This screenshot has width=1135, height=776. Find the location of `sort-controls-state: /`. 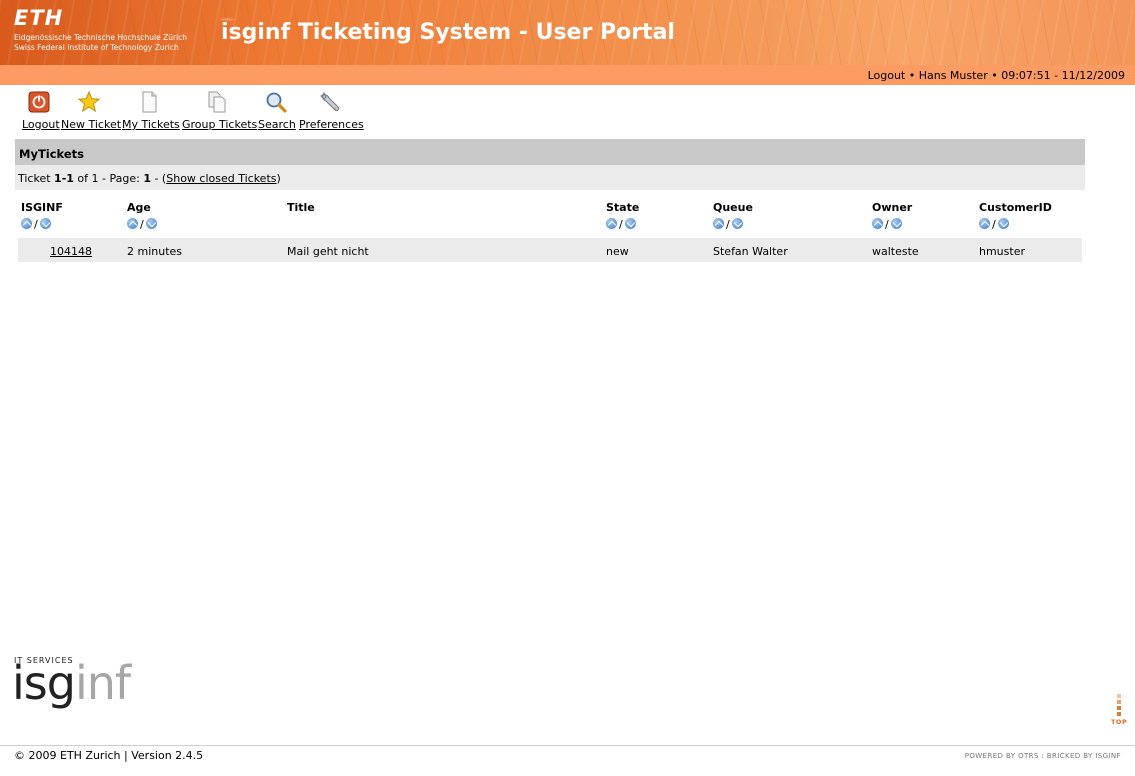

sort-controls-state: / is located at coordinates (621, 225).